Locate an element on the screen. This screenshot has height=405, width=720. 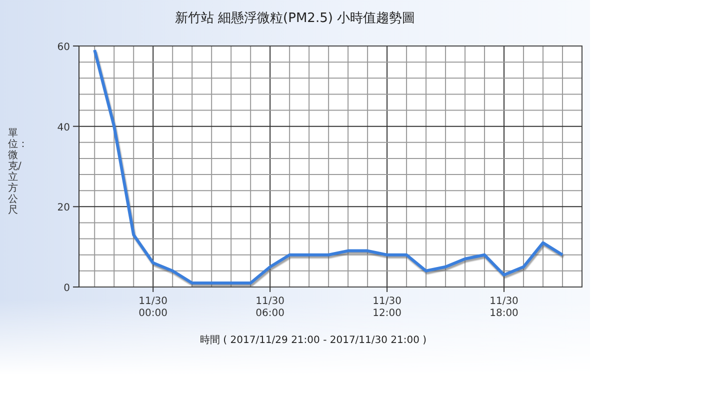
y-axis-label: 單位：微克/立方公尺 is located at coordinates (16, 173).